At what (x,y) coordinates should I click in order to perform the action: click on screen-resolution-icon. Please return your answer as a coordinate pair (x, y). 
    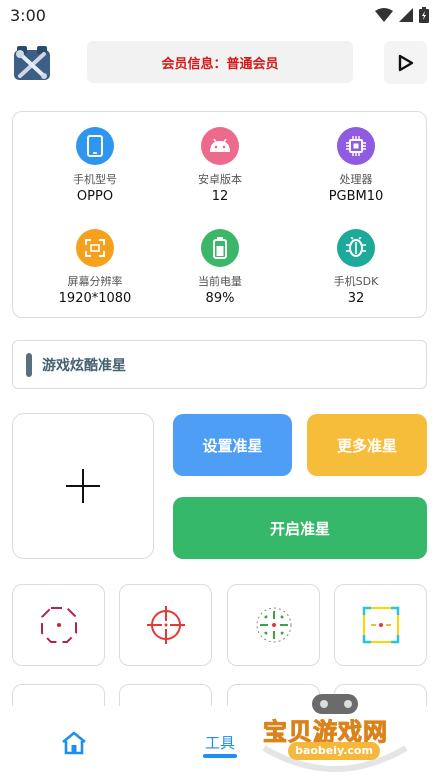
    Looking at the image, I should click on (95, 248).